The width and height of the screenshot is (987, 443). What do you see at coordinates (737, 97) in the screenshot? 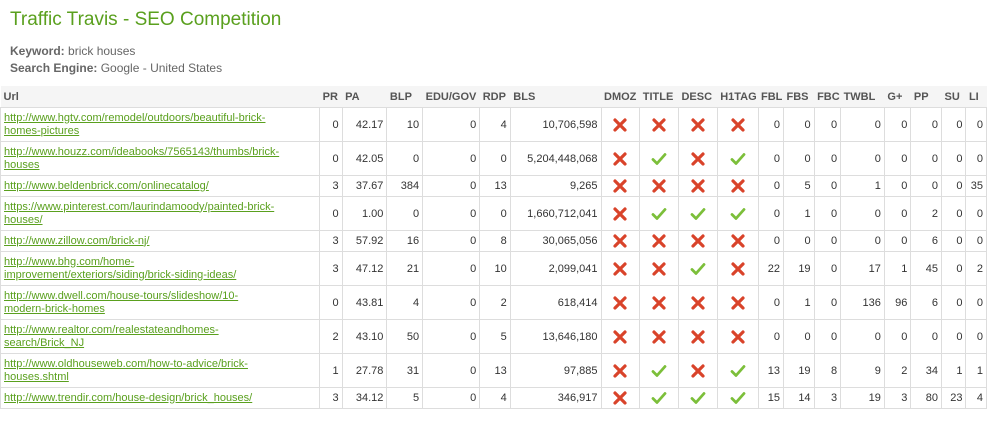
I see `column-header-h1tag: H1TAG` at bounding box center [737, 97].